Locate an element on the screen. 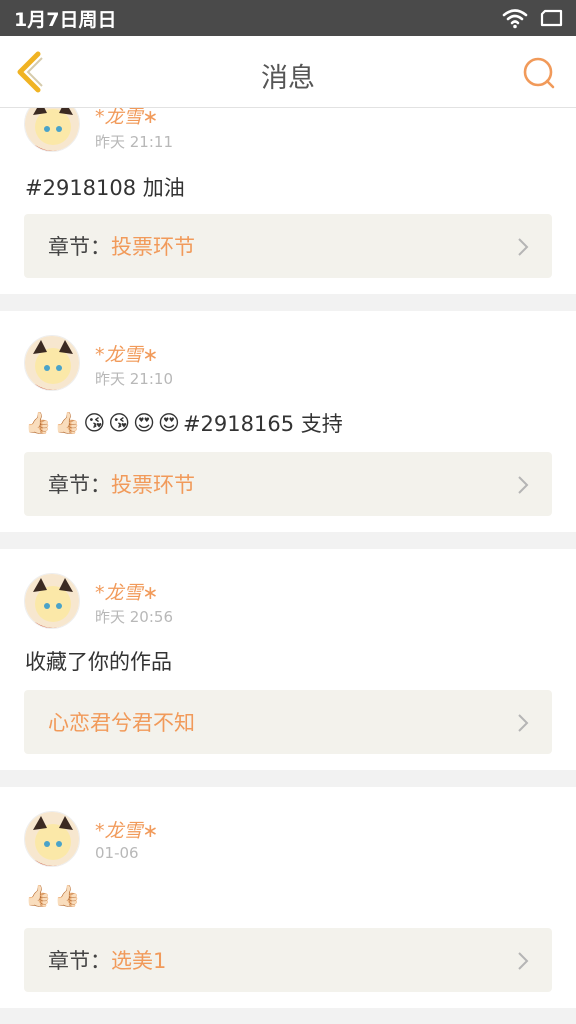 The height and width of the screenshot is (1024, 576). nav-bar: 消息 is located at coordinates (288, 72).